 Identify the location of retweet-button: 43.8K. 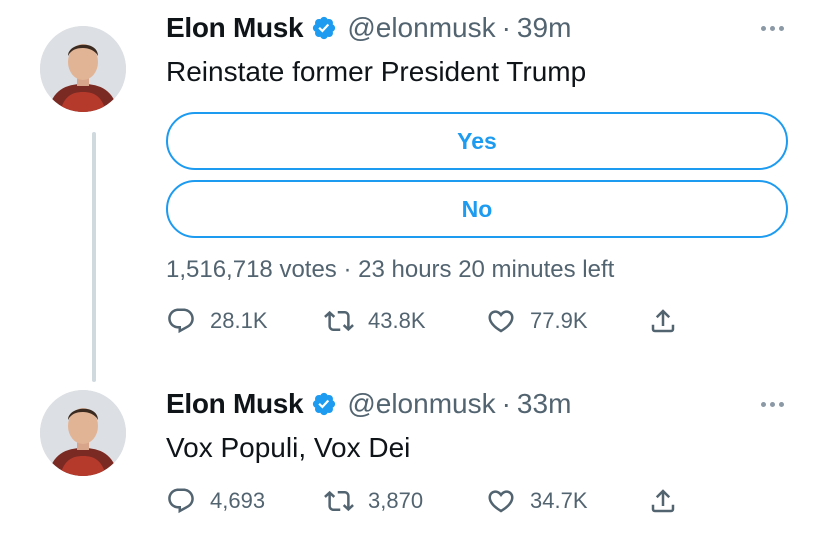
(375, 321).